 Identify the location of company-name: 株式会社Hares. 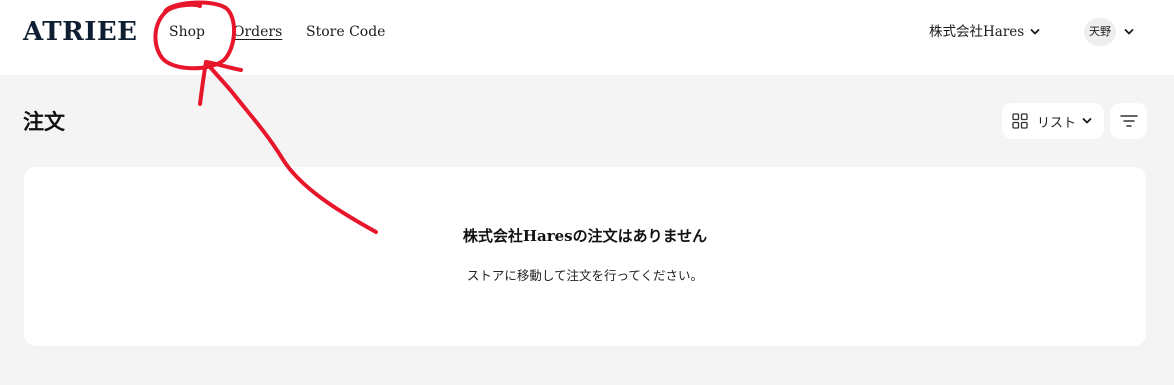
(977, 32).